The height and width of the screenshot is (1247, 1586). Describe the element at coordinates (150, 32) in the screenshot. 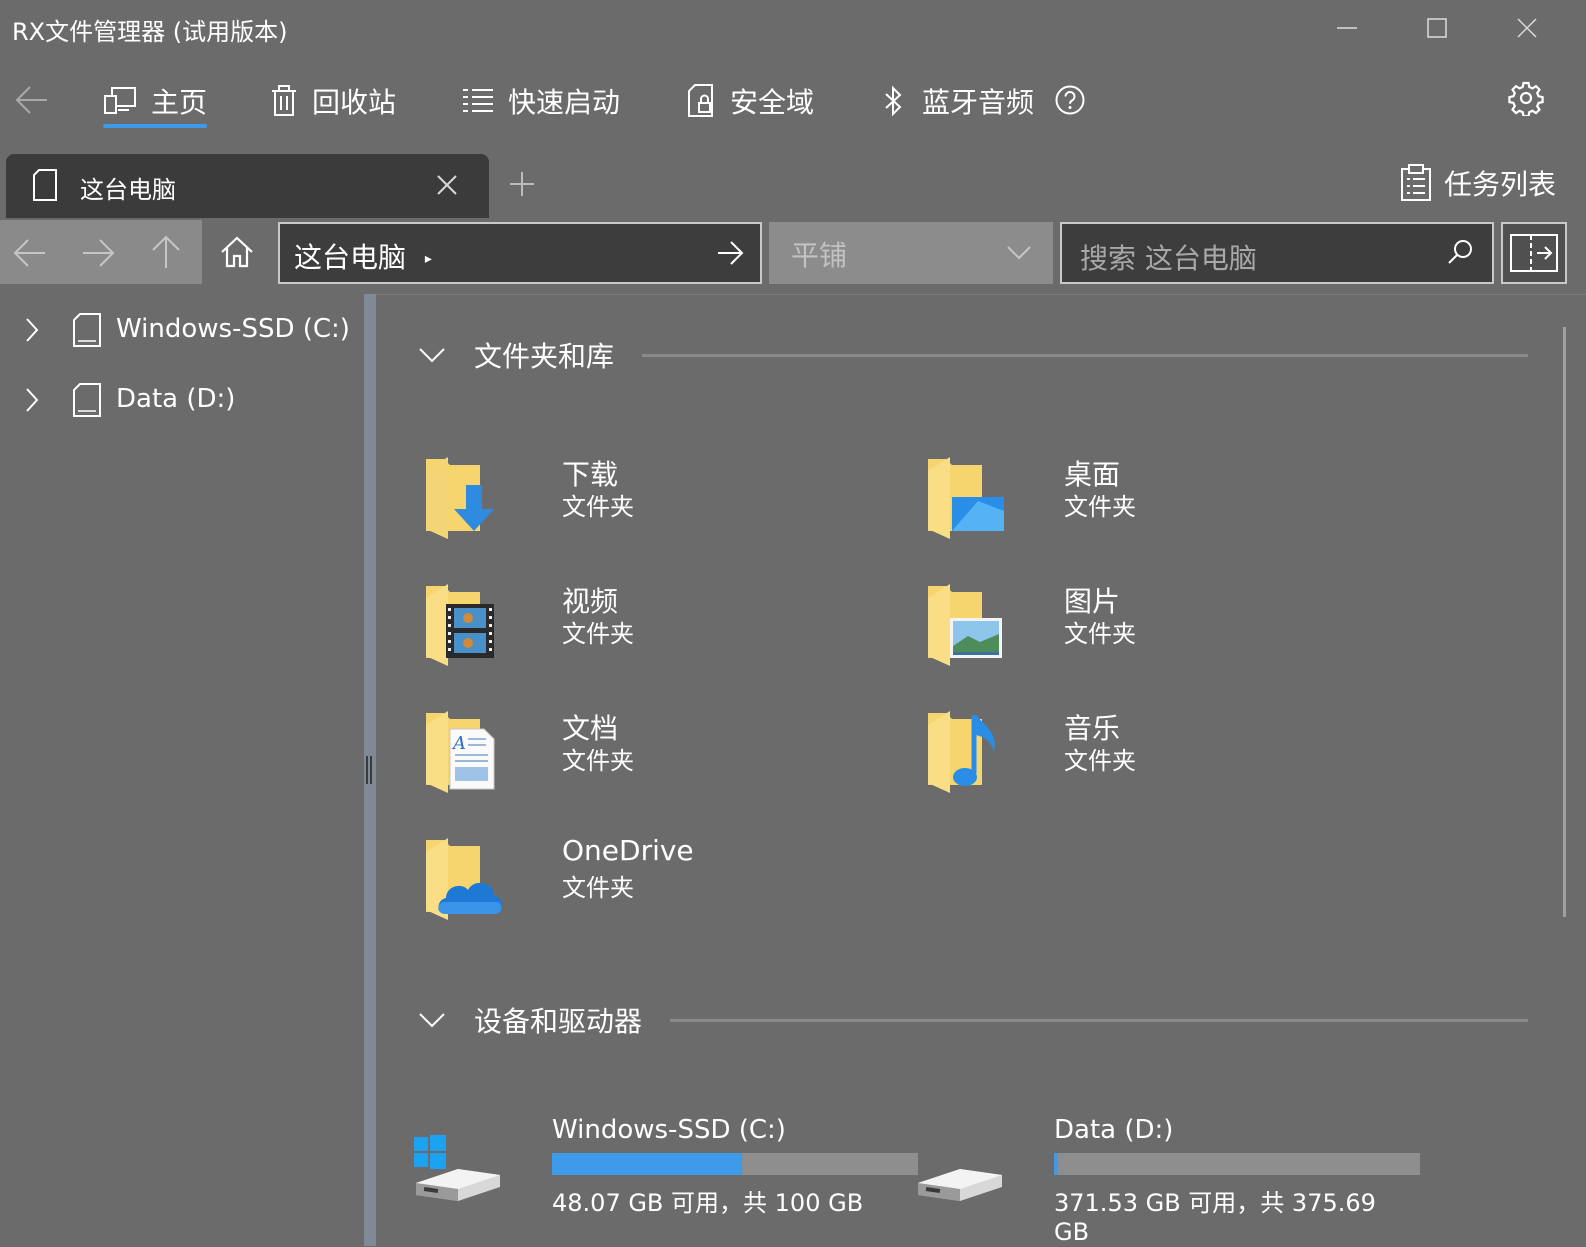

I see `window-title: RX文件管理器 (试用版本)` at that location.